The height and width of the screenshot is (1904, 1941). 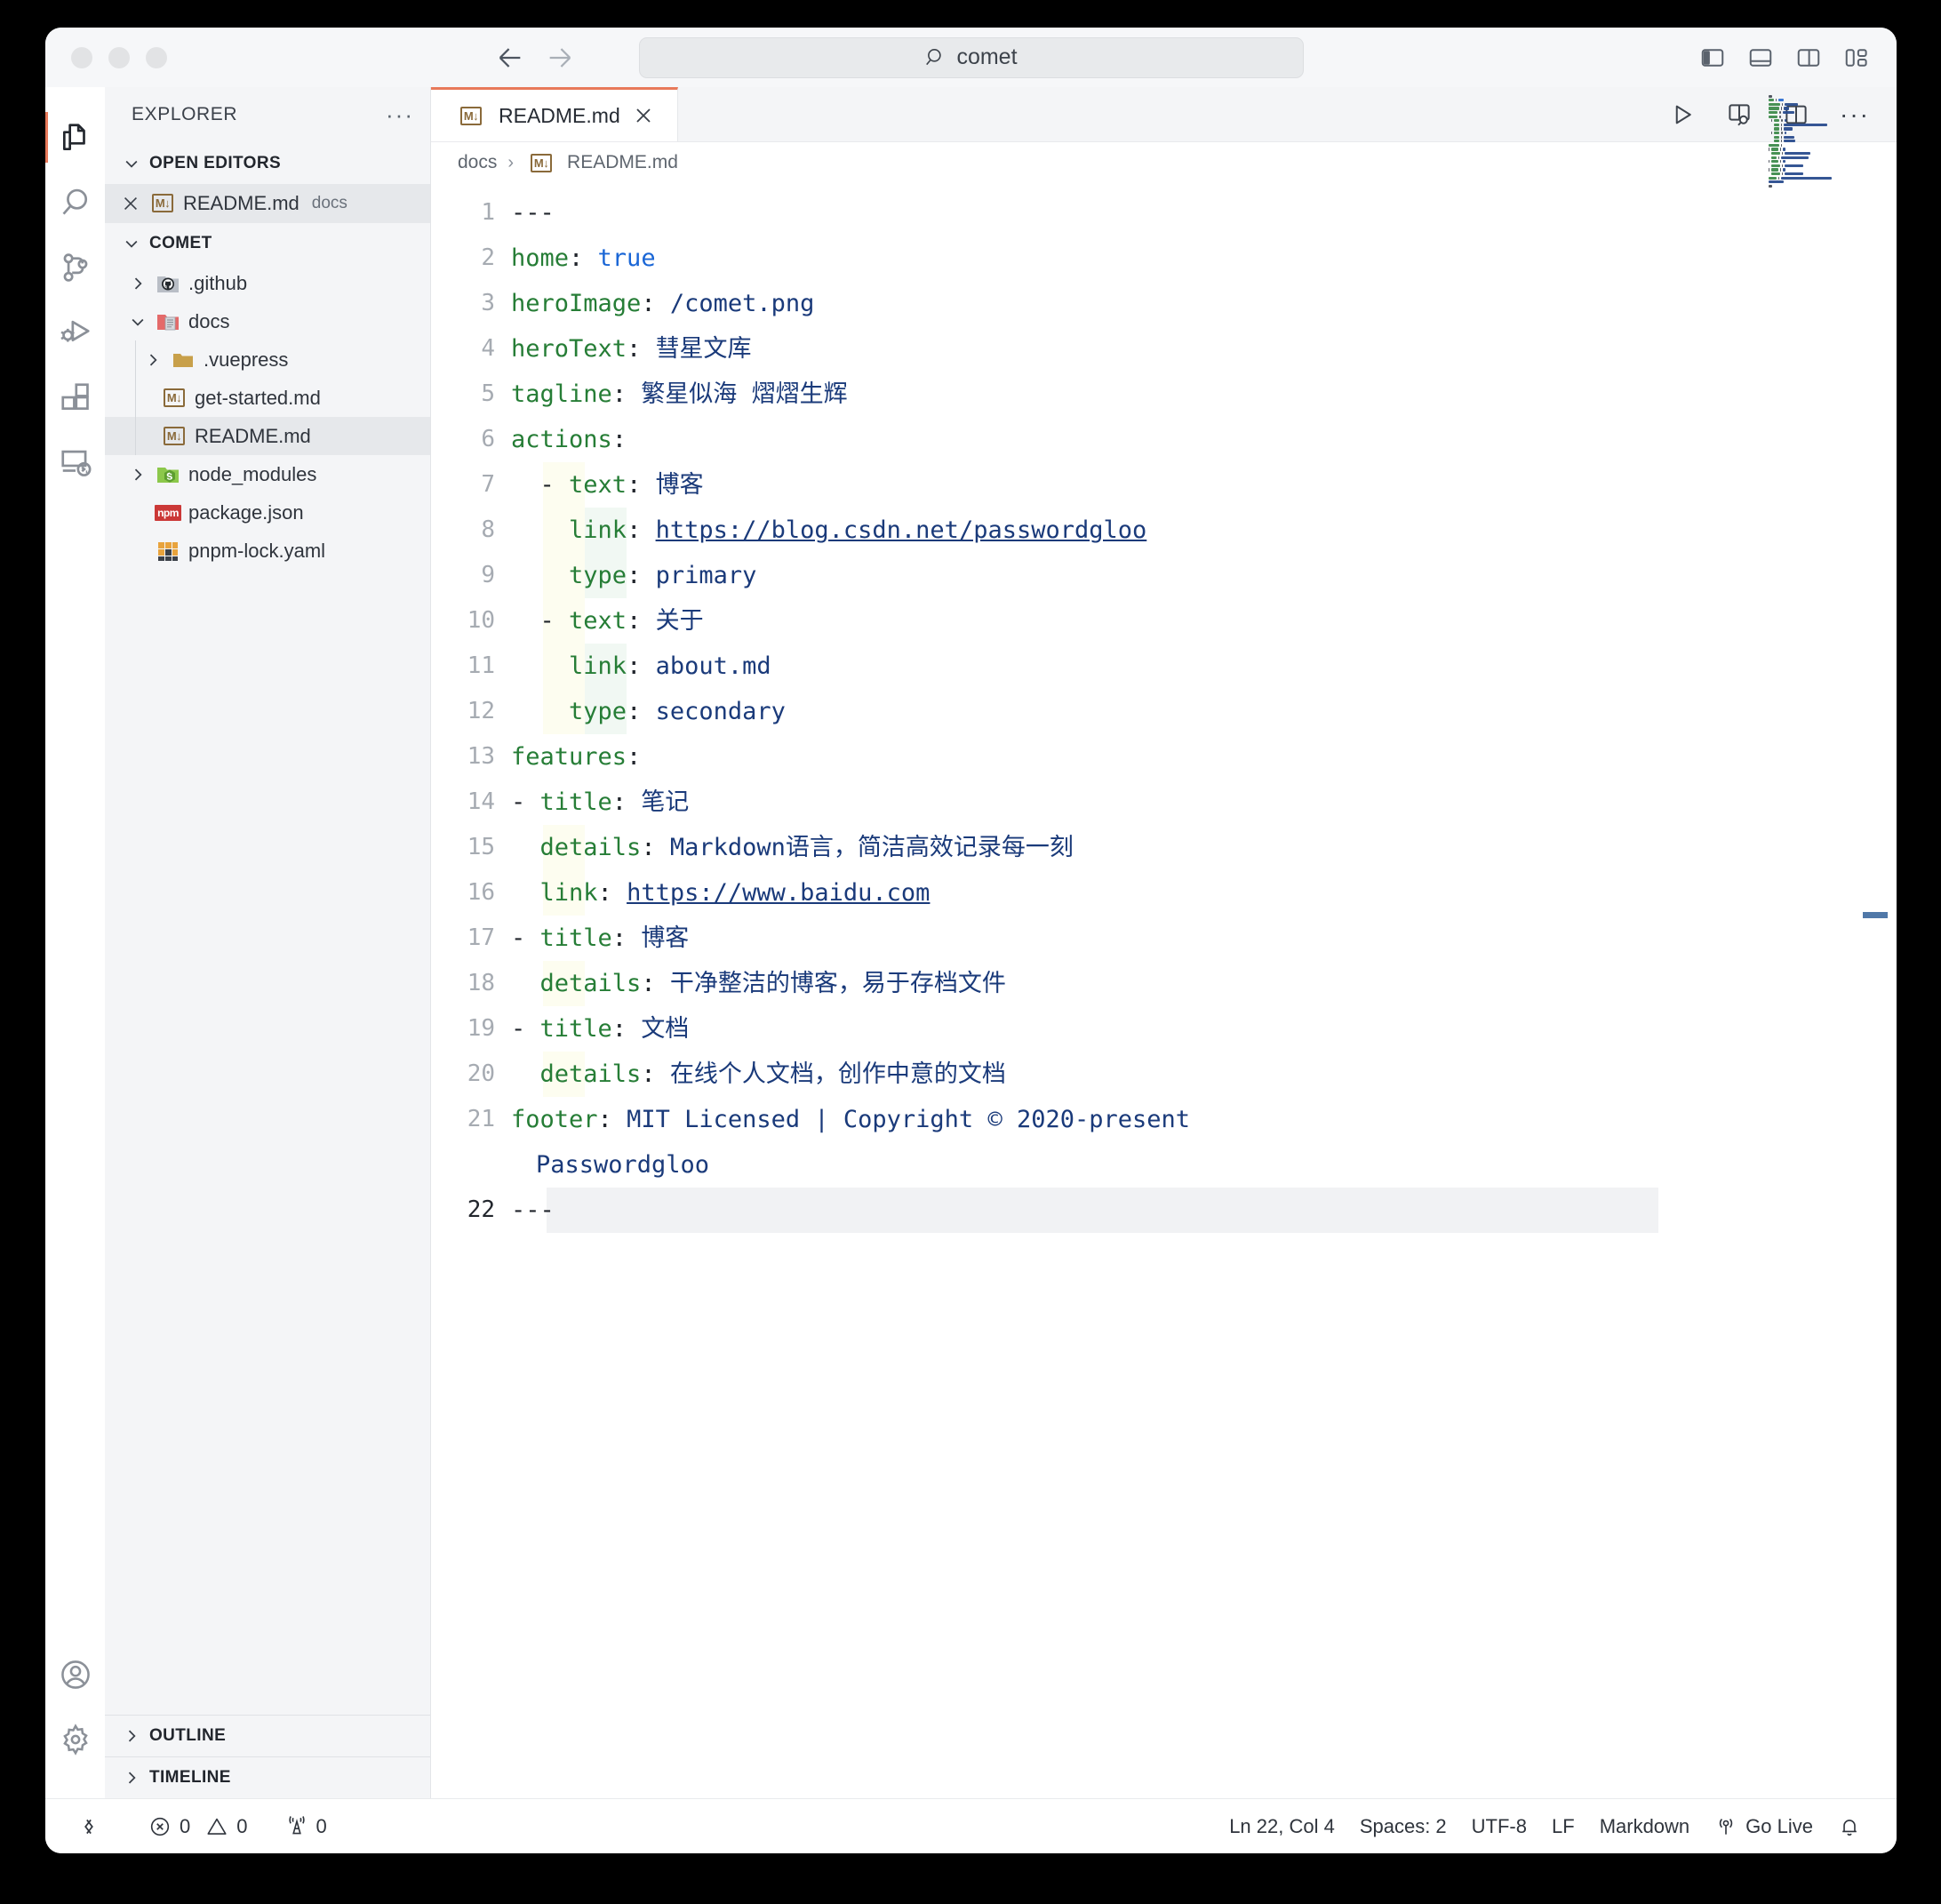 What do you see at coordinates (1164, 1210) in the screenshot?
I see `code-line: 22 ---` at bounding box center [1164, 1210].